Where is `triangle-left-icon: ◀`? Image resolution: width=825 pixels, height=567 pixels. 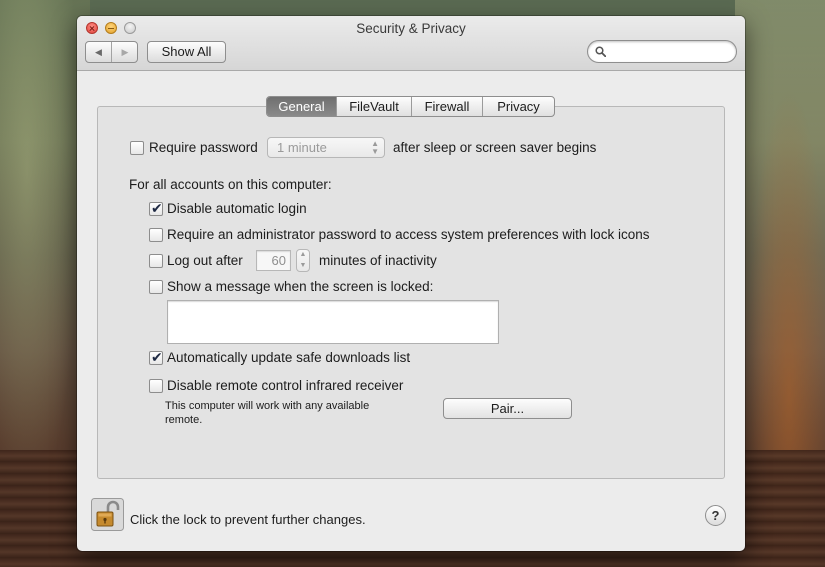
triangle-left-icon: ◀ is located at coordinates (98, 52).